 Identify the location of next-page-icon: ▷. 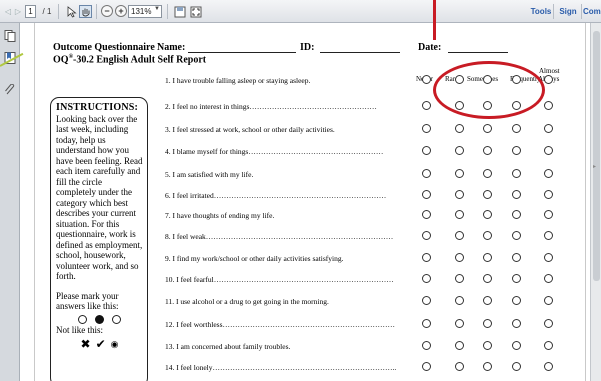
(18, 11).